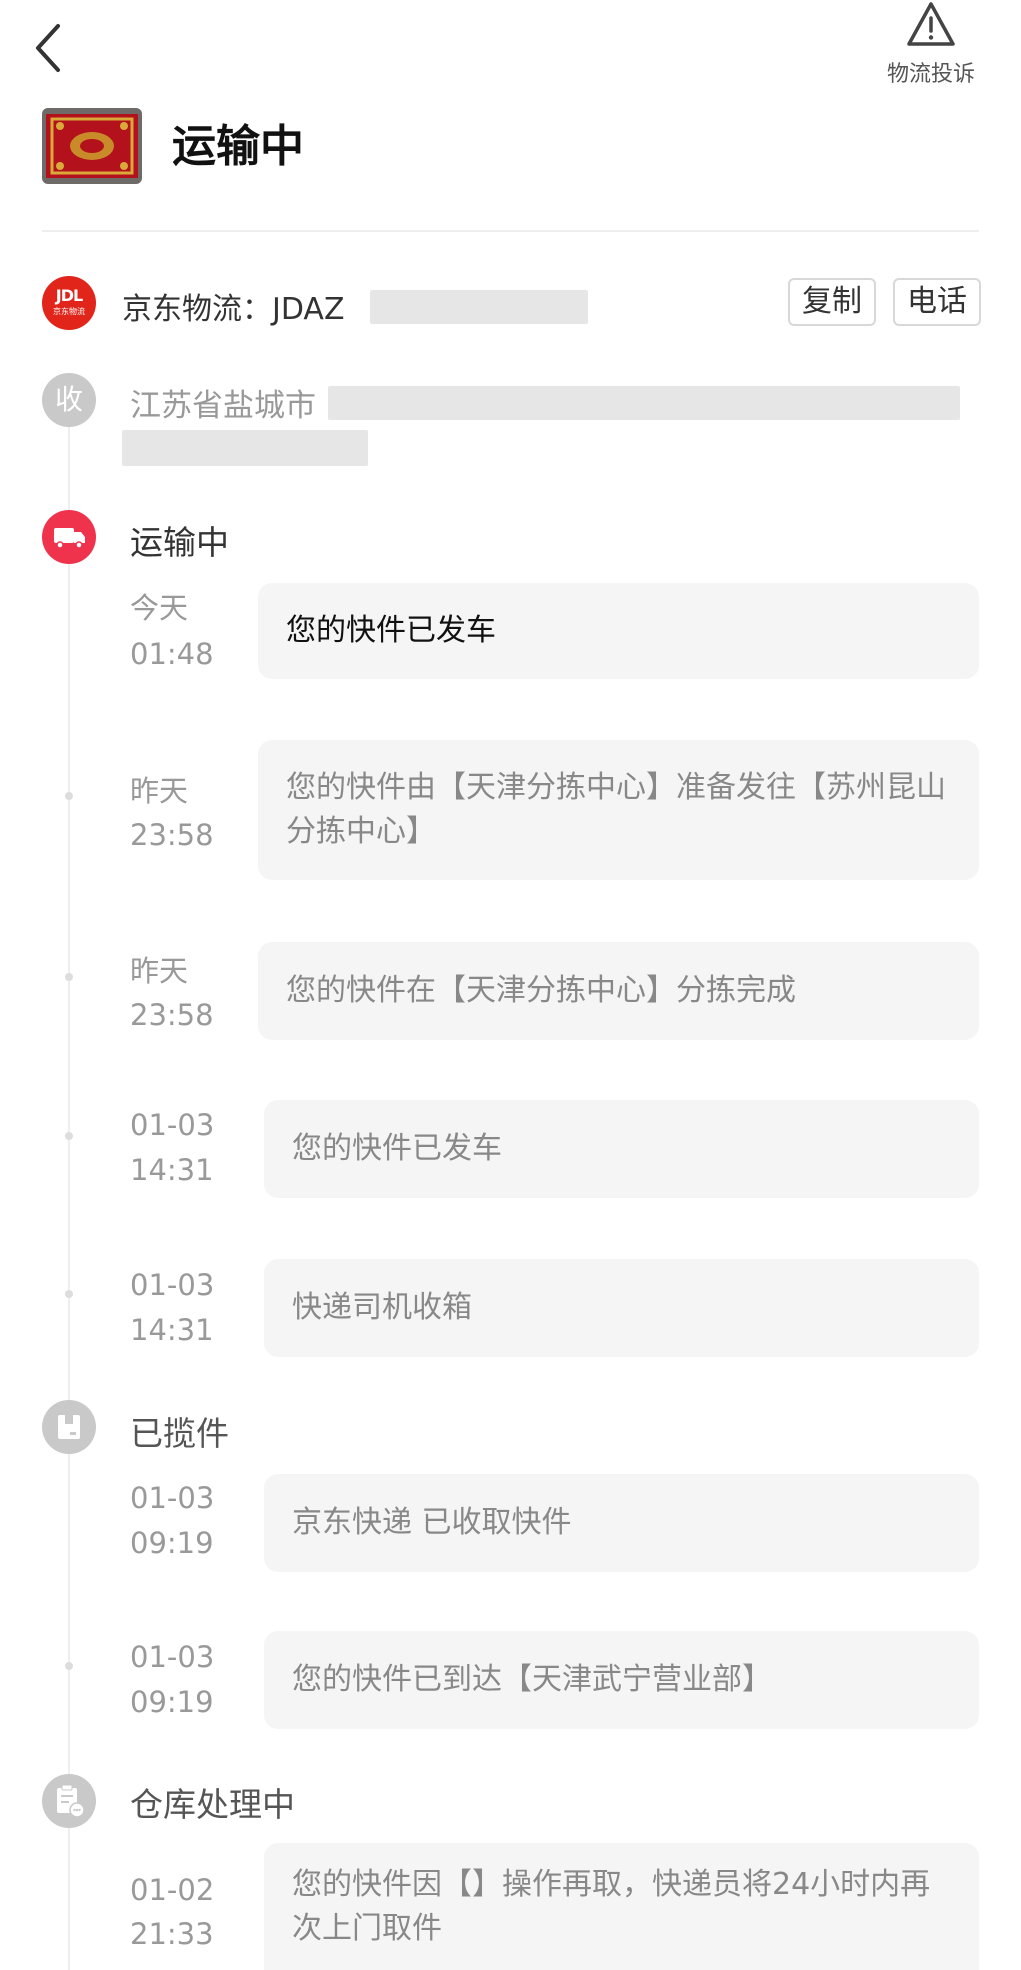 The width and height of the screenshot is (1021, 1970). I want to click on event-text: 您的快件已到达【天津武宁营业部】, so click(532, 1679).